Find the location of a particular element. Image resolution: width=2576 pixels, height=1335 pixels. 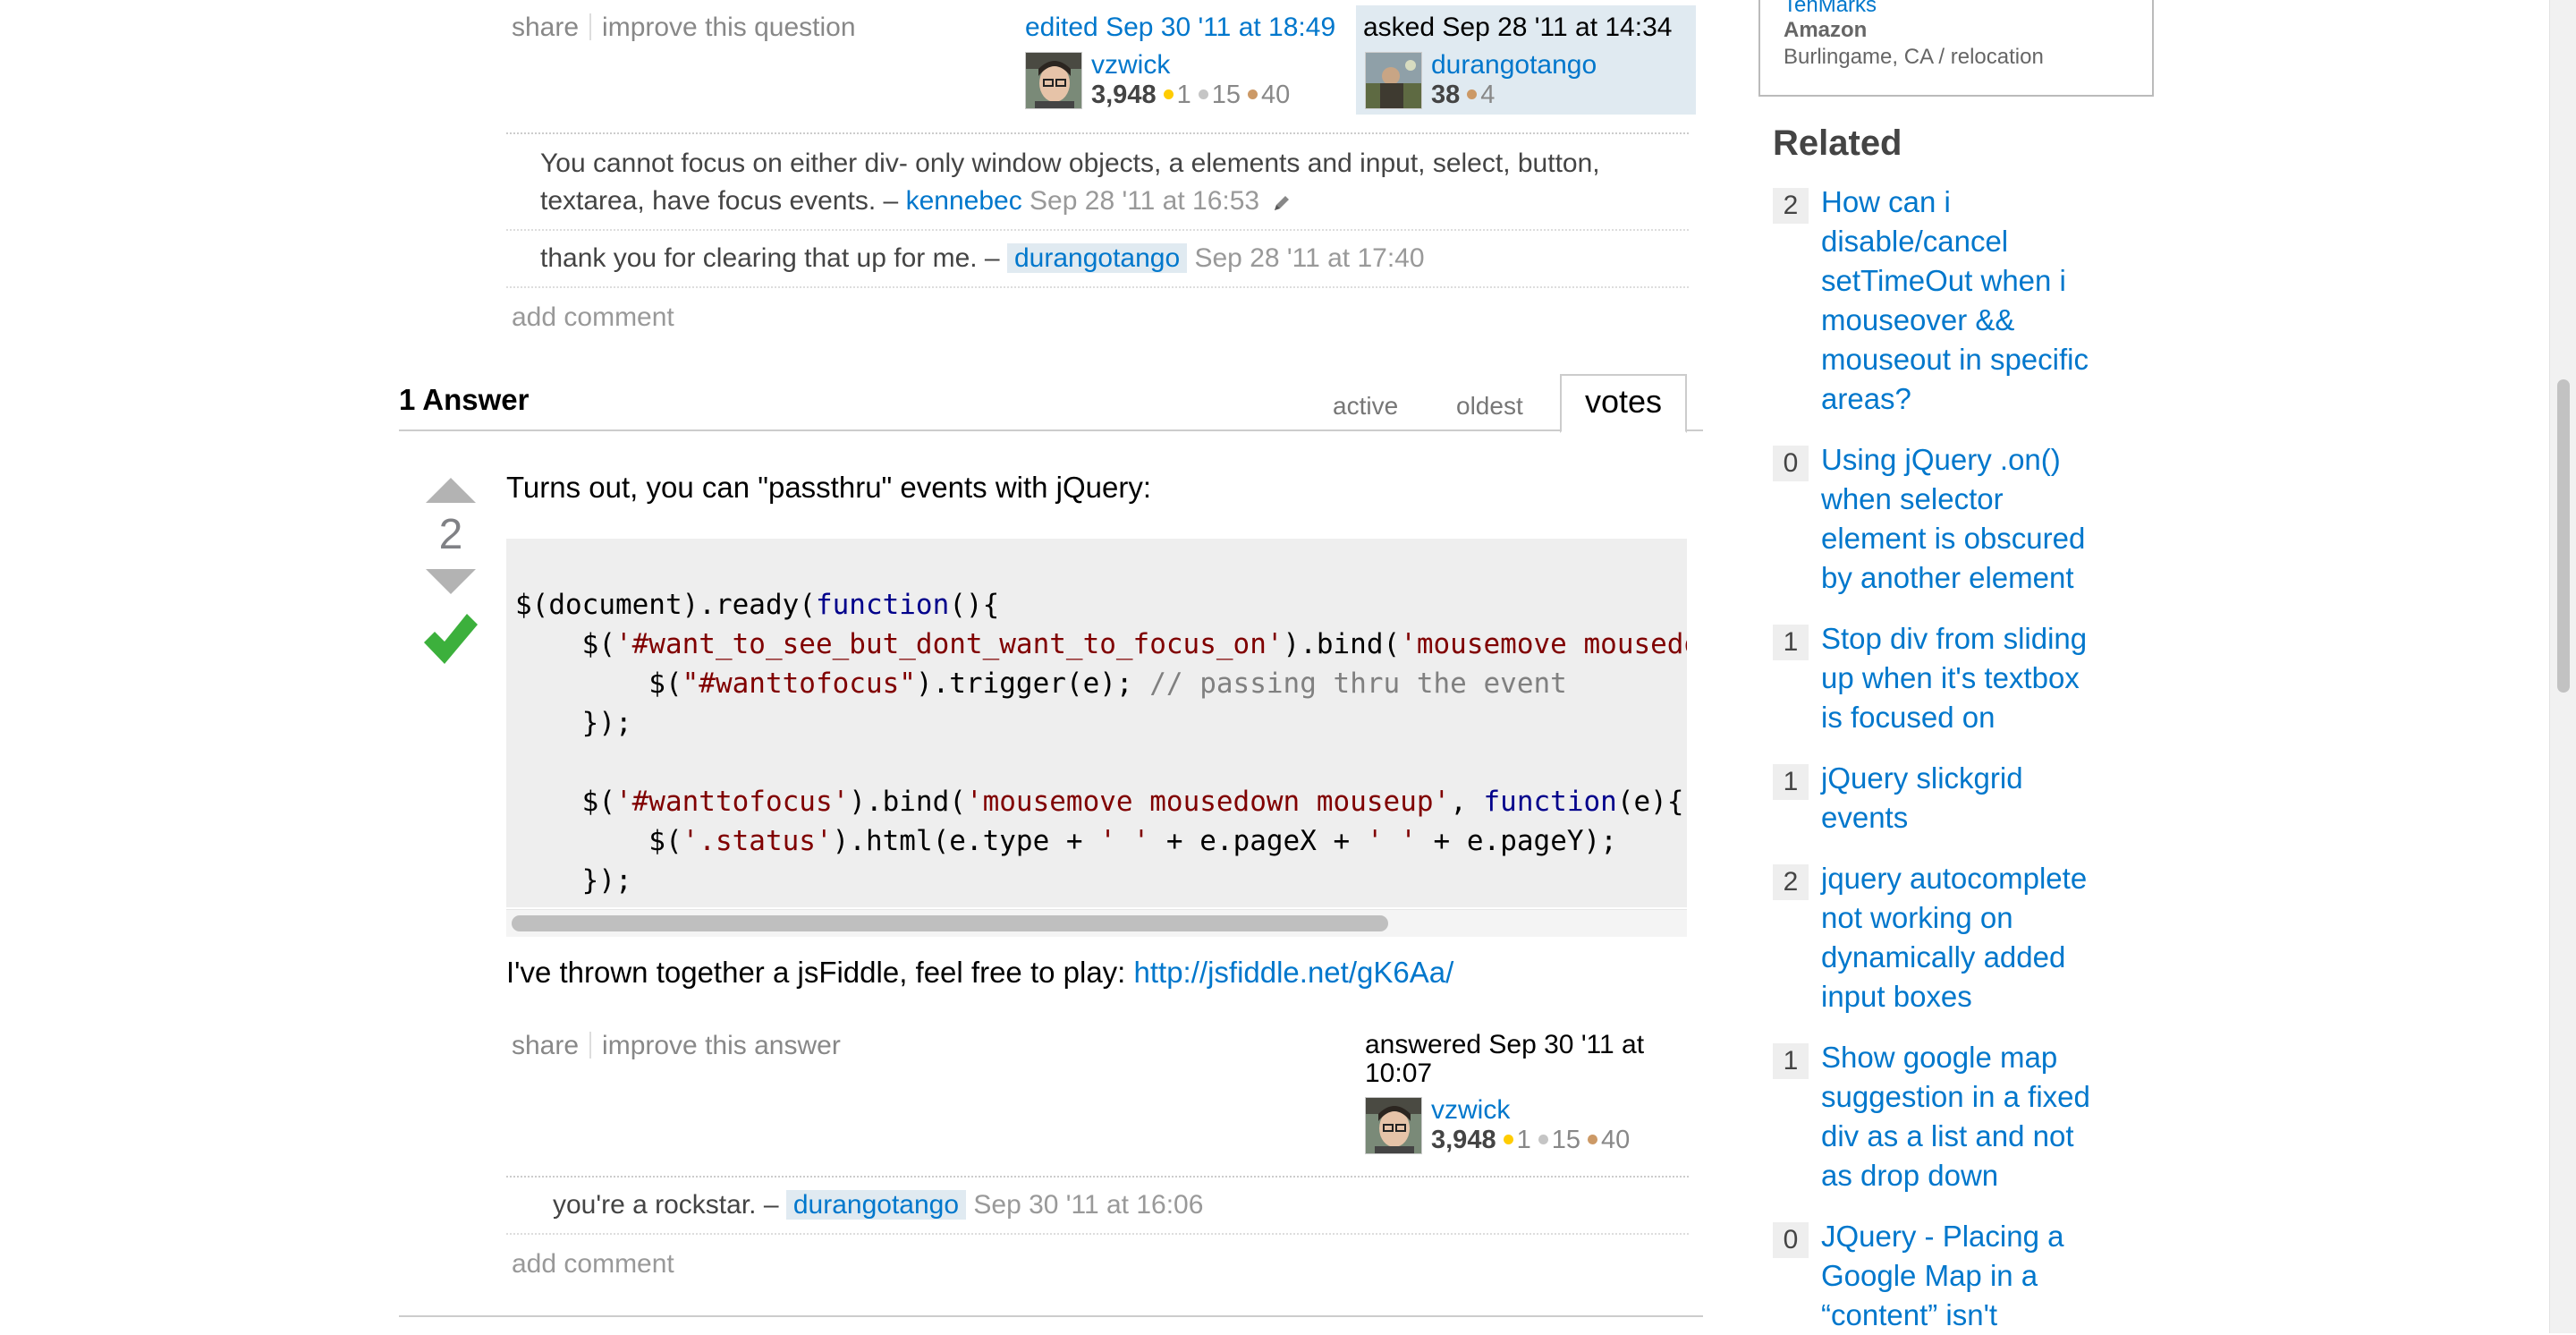

comment-text: thank you for clearing that up for me. – is located at coordinates (770, 258).